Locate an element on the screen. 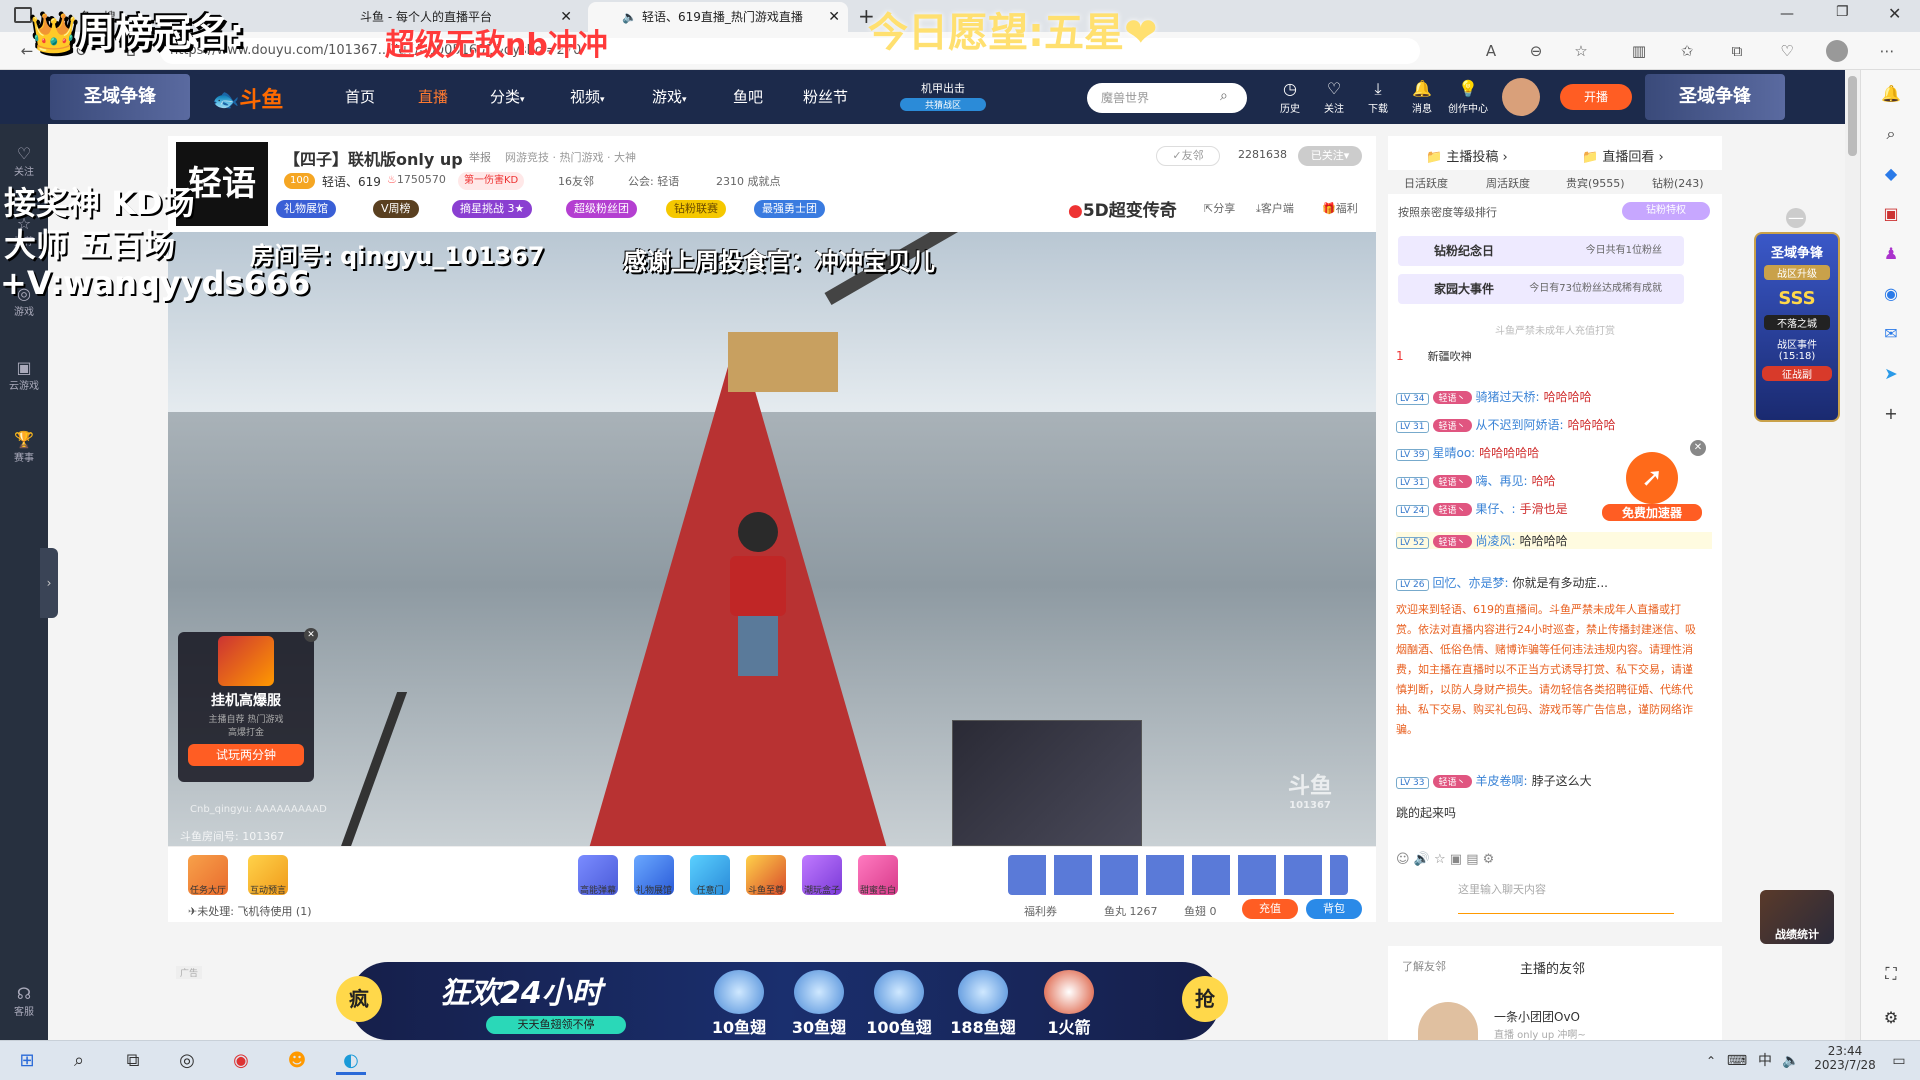 The width and height of the screenshot is (1920, 1080). room-category: 网游竞技 · 热门游戏 · 大神 is located at coordinates (570, 157).